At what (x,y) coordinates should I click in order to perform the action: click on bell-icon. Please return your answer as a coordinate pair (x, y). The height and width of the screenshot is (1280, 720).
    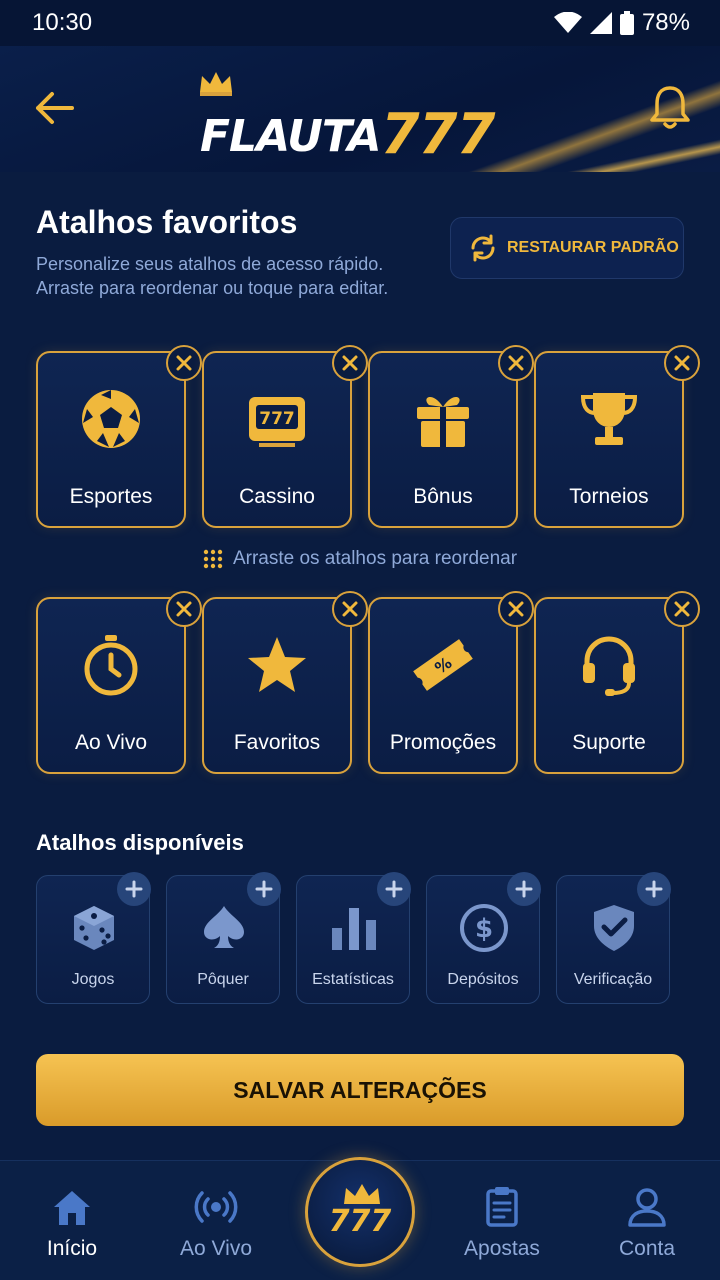
    Looking at the image, I should click on (670, 108).